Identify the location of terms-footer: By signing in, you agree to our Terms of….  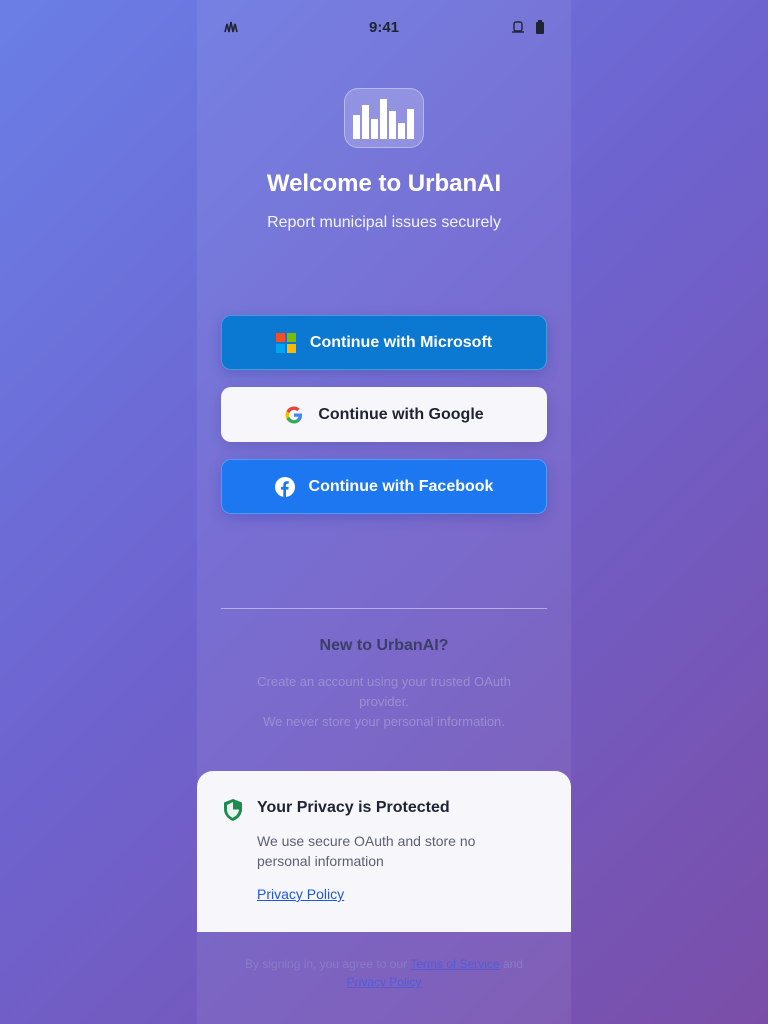
(384, 973).